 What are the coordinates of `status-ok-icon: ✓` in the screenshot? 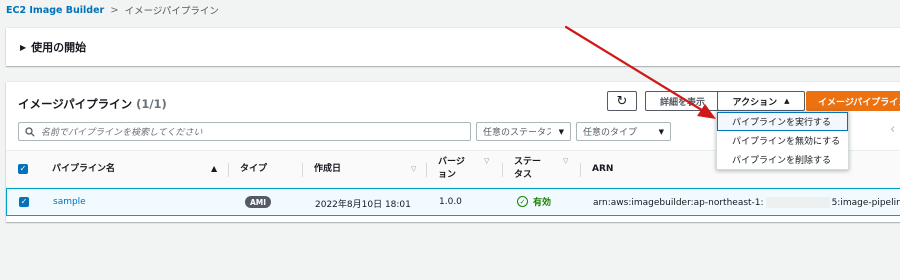 It's located at (522, 201).